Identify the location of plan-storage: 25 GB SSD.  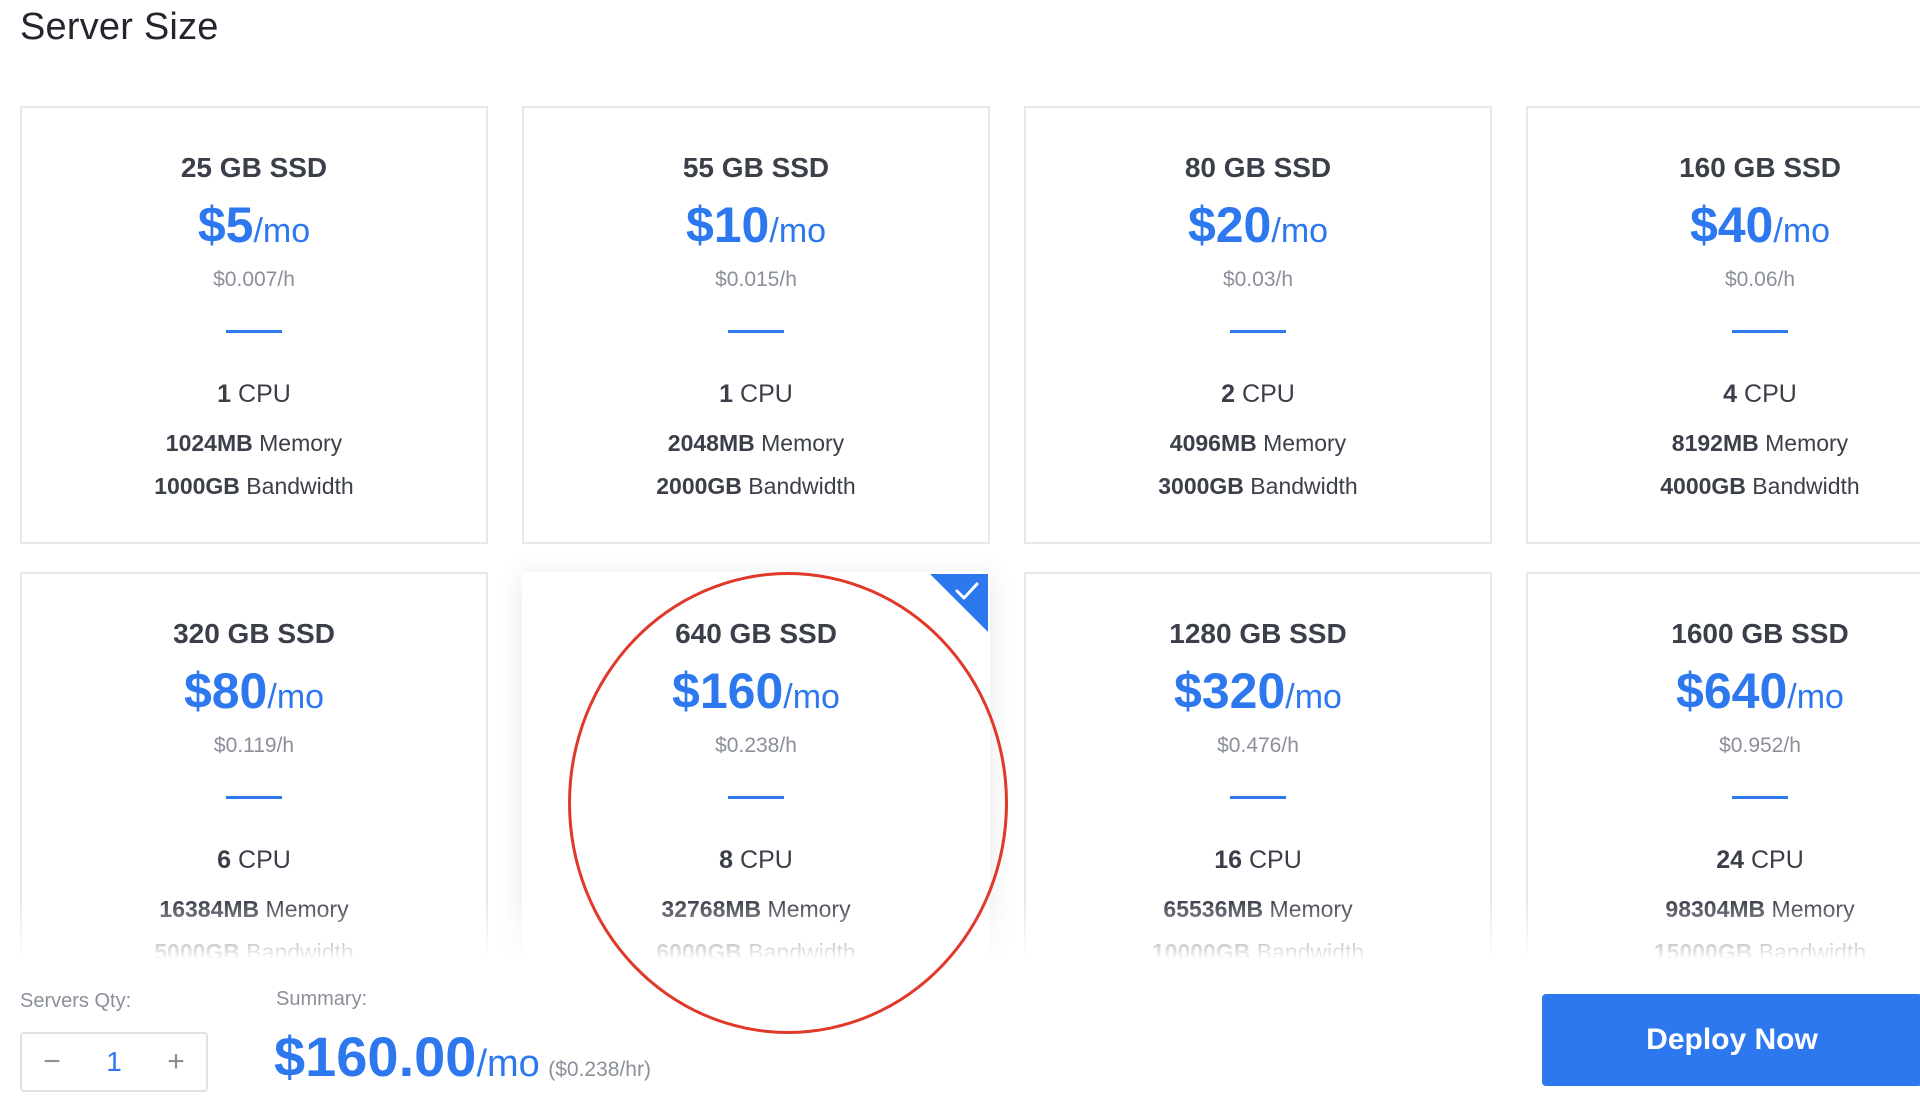
(254, 167).